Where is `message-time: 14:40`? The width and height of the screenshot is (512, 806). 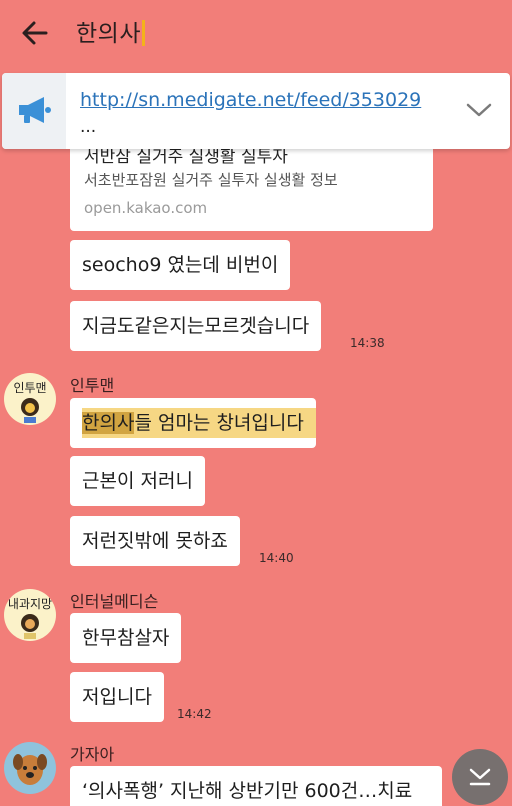 message-time: 14:40 is located at coordinates (276, 558).